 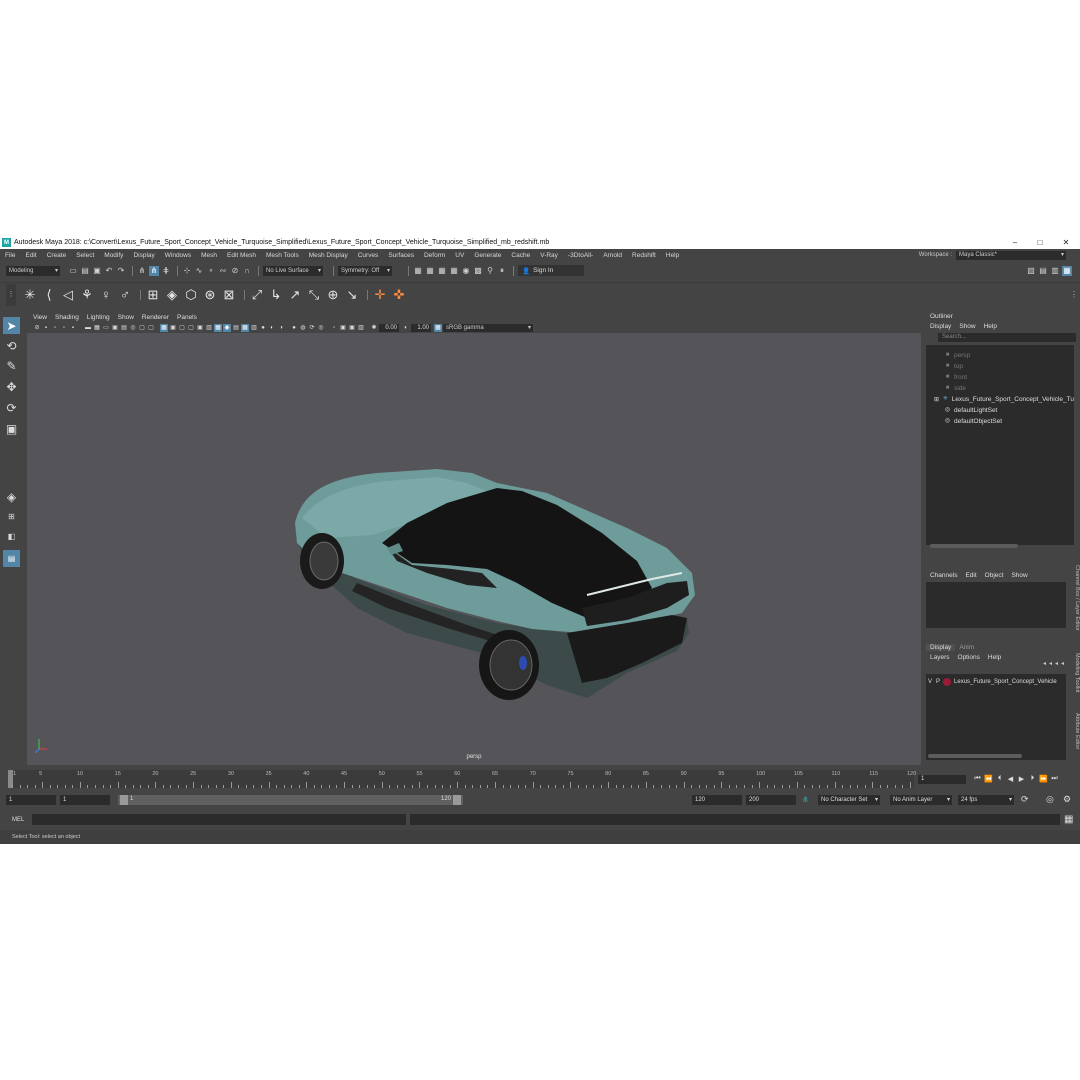 I want to click on motion-blur-icon: ▤, so click(x=236, y=328).